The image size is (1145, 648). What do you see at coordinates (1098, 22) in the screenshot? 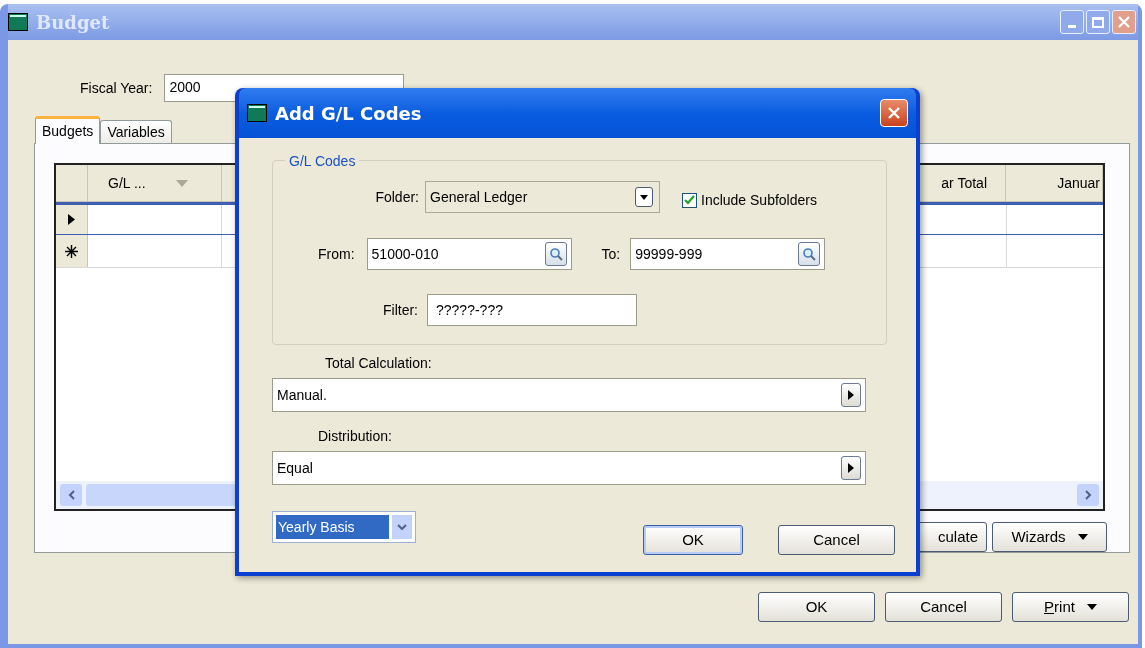
I see `maximize-button` at bounding box center [1098, 22].